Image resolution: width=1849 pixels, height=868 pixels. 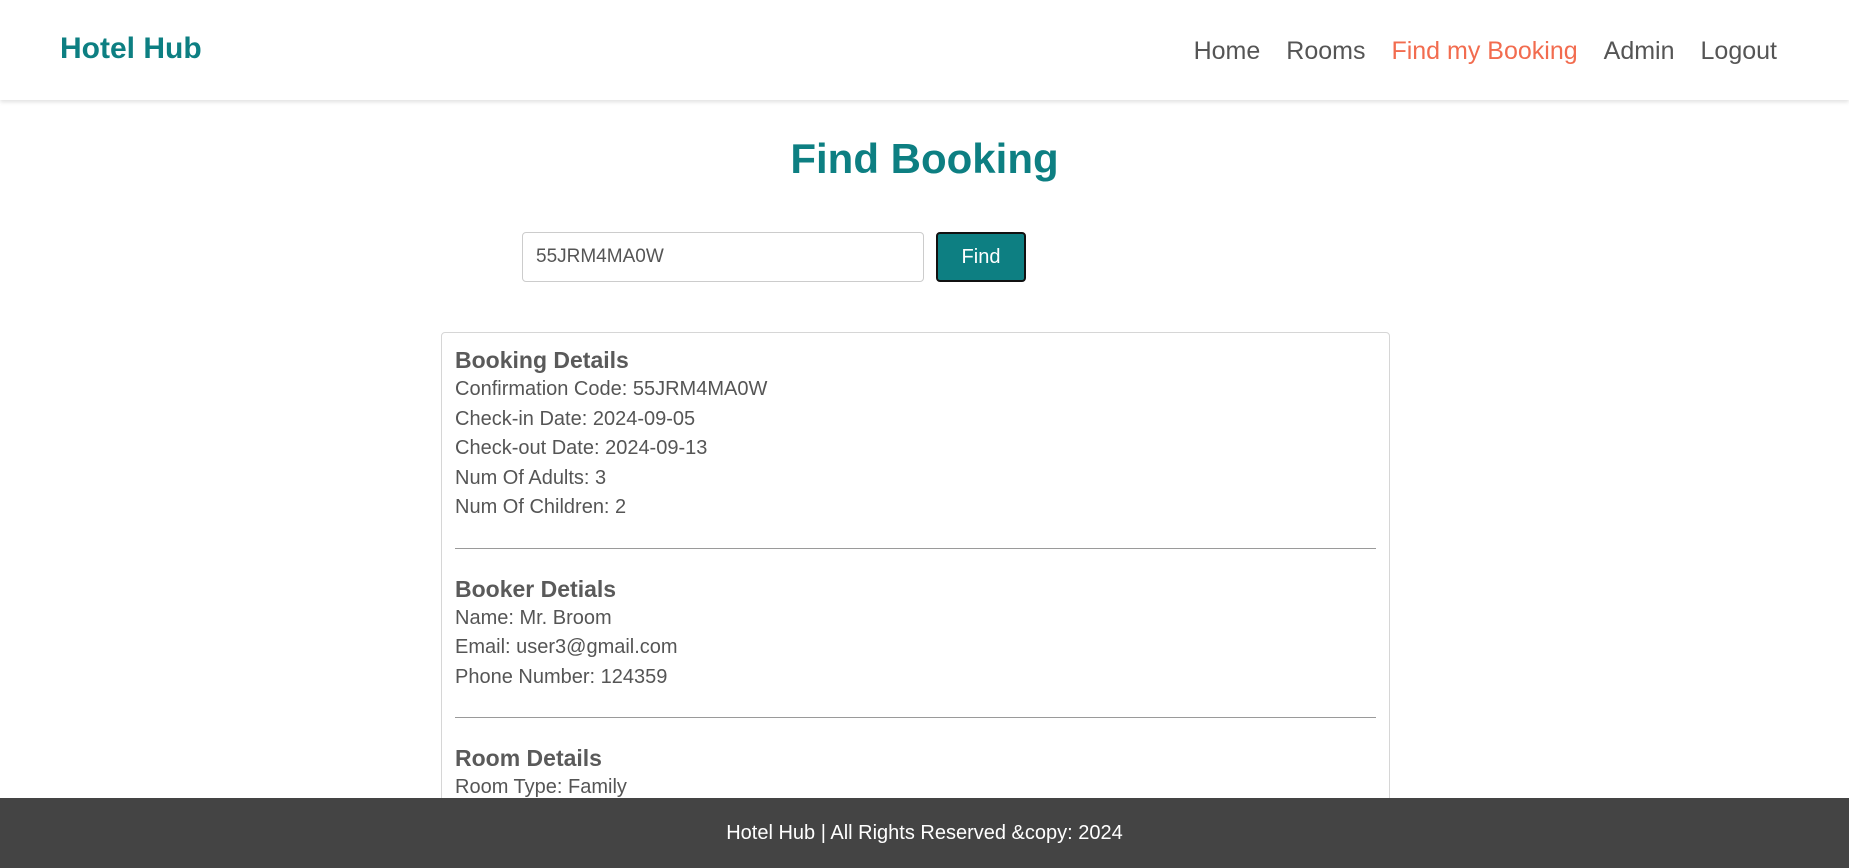 What do you see at coordinates (533, 617) in the screenshot?
I see `booker-name-line: Name: Mr. Broom` at bounding box center [533, 617].